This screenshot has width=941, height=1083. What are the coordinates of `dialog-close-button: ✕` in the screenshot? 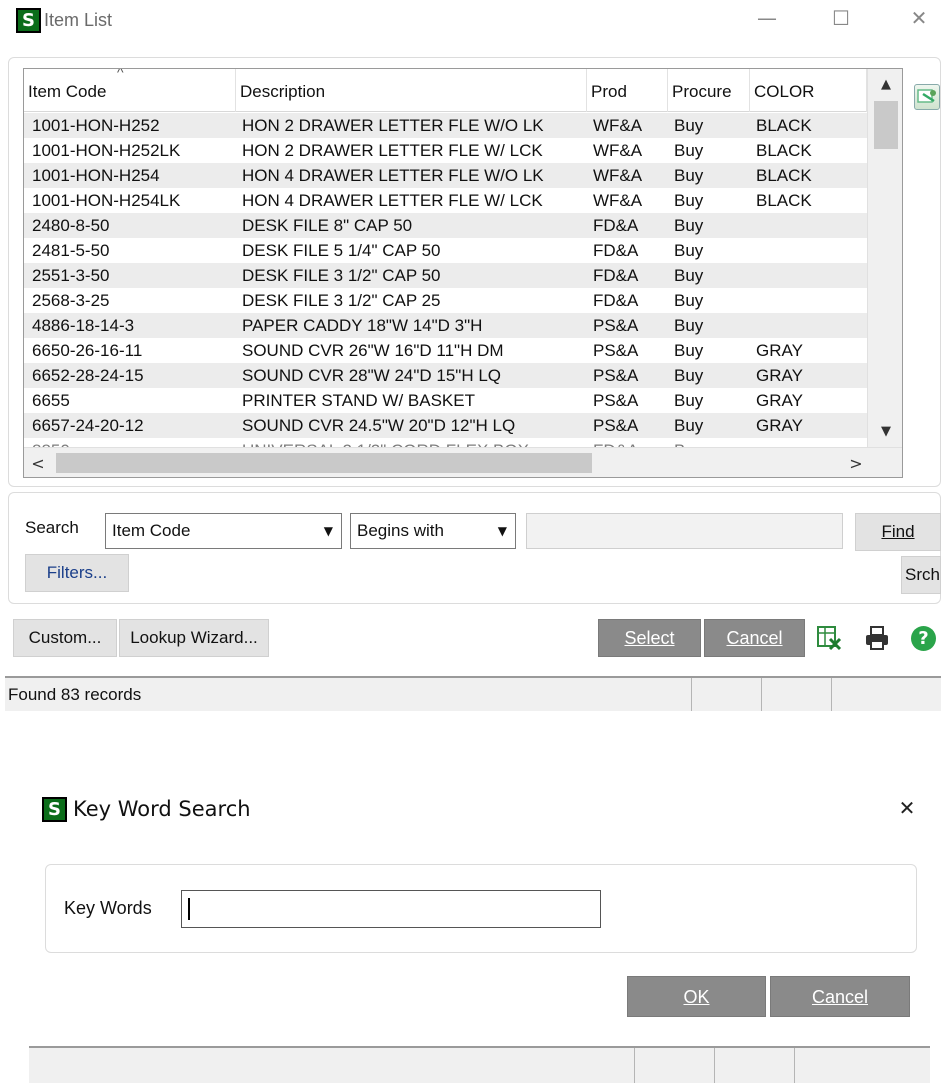 It's located at (907, 808).